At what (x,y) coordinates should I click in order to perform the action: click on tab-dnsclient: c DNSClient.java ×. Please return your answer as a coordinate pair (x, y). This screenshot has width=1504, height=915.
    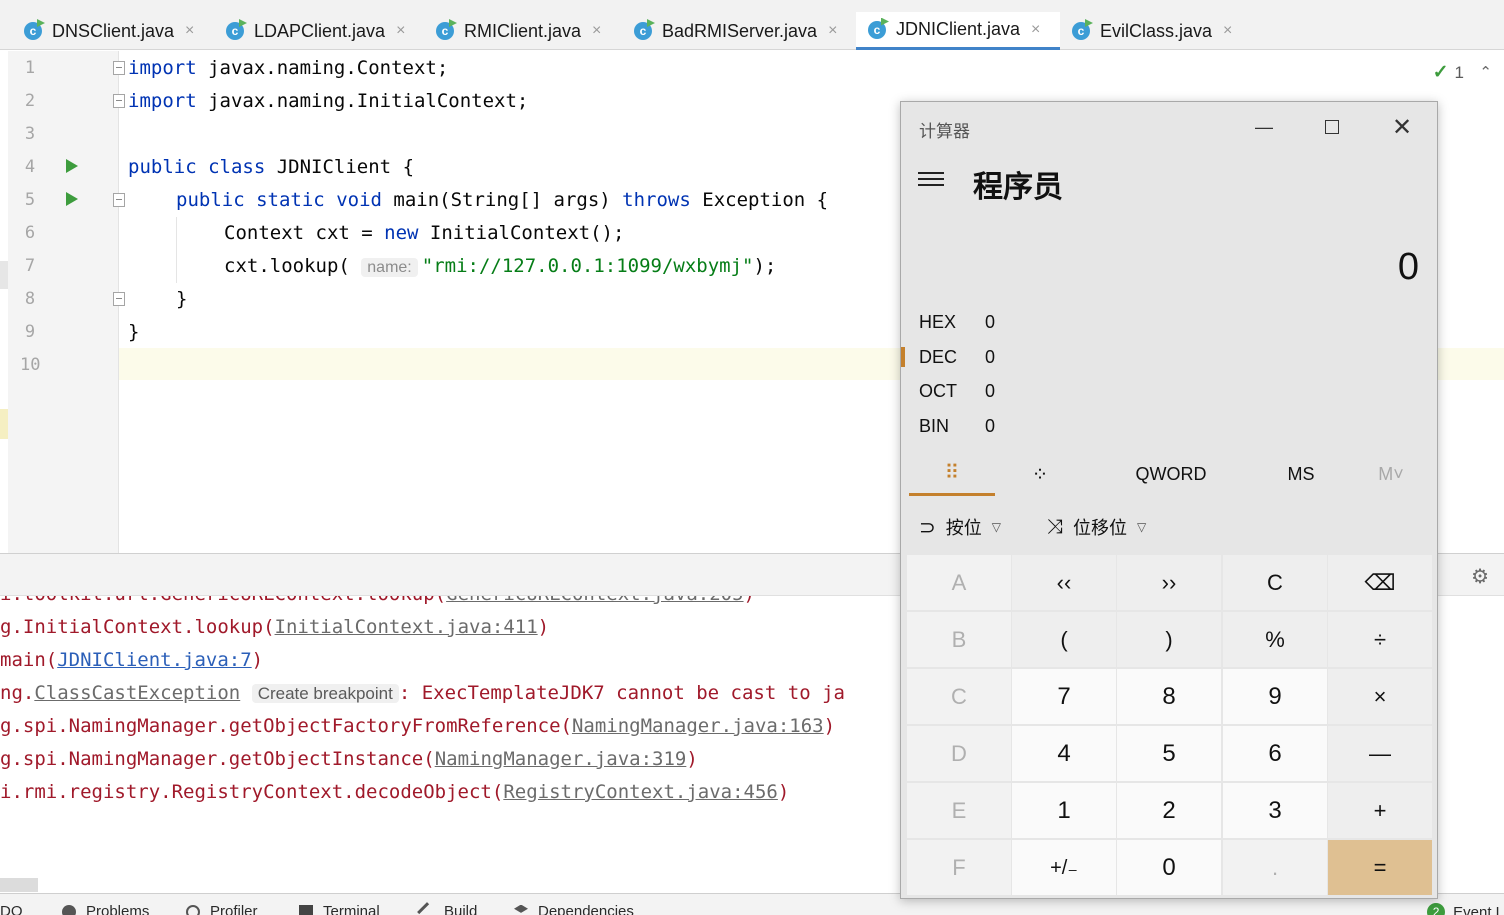
    Looking at the image, I should click on (109, 31).